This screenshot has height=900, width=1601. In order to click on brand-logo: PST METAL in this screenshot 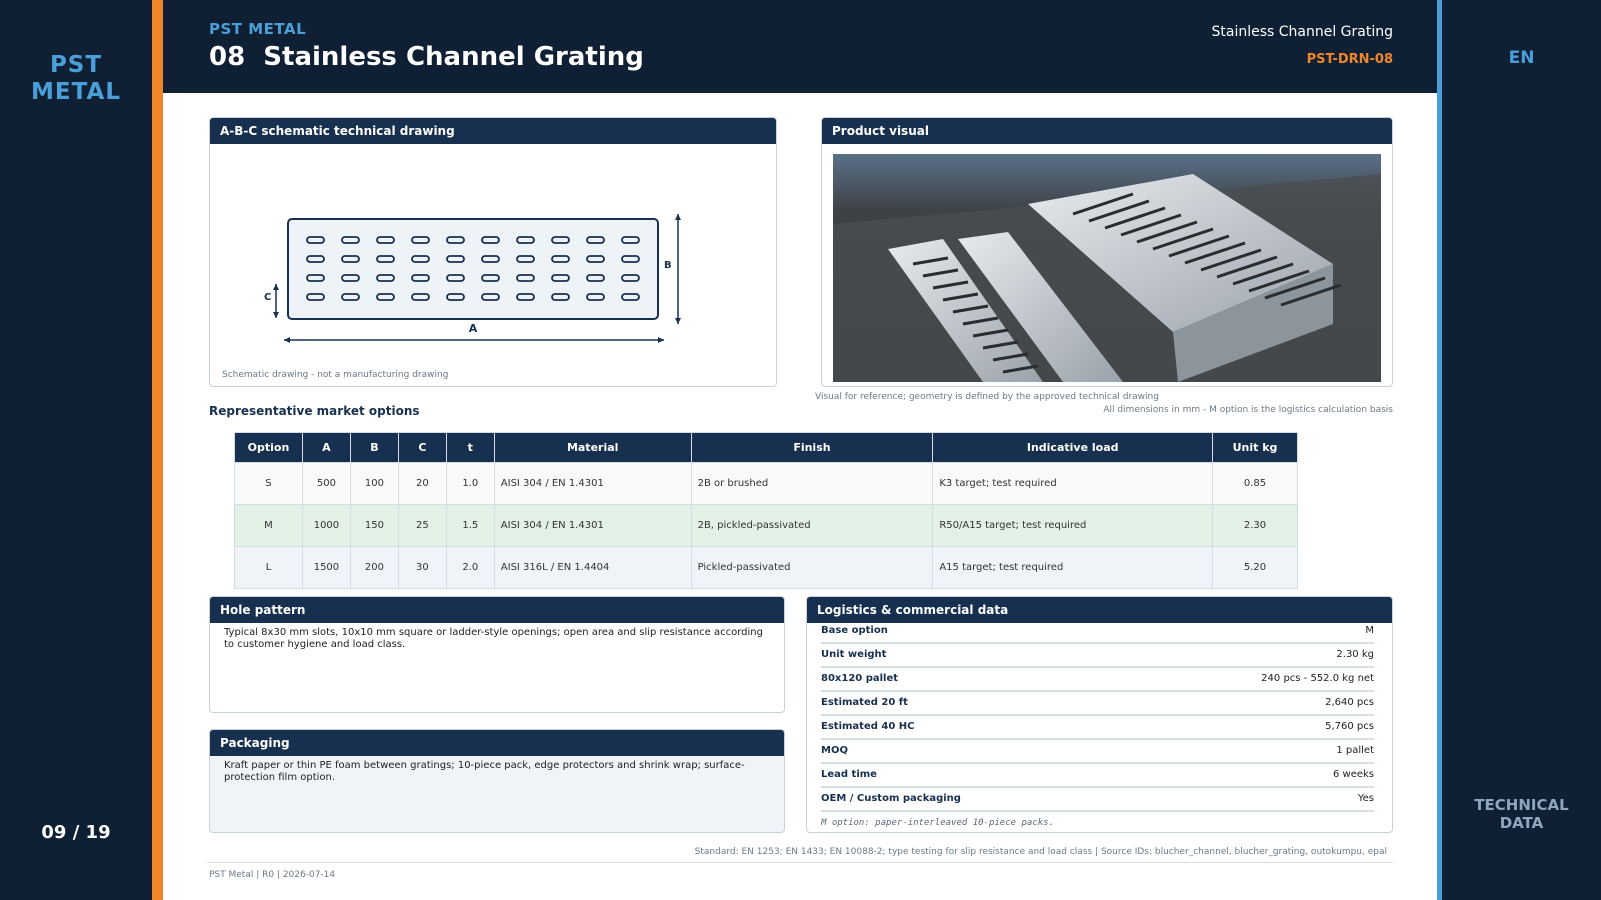, I will do `click(76, 79)`.